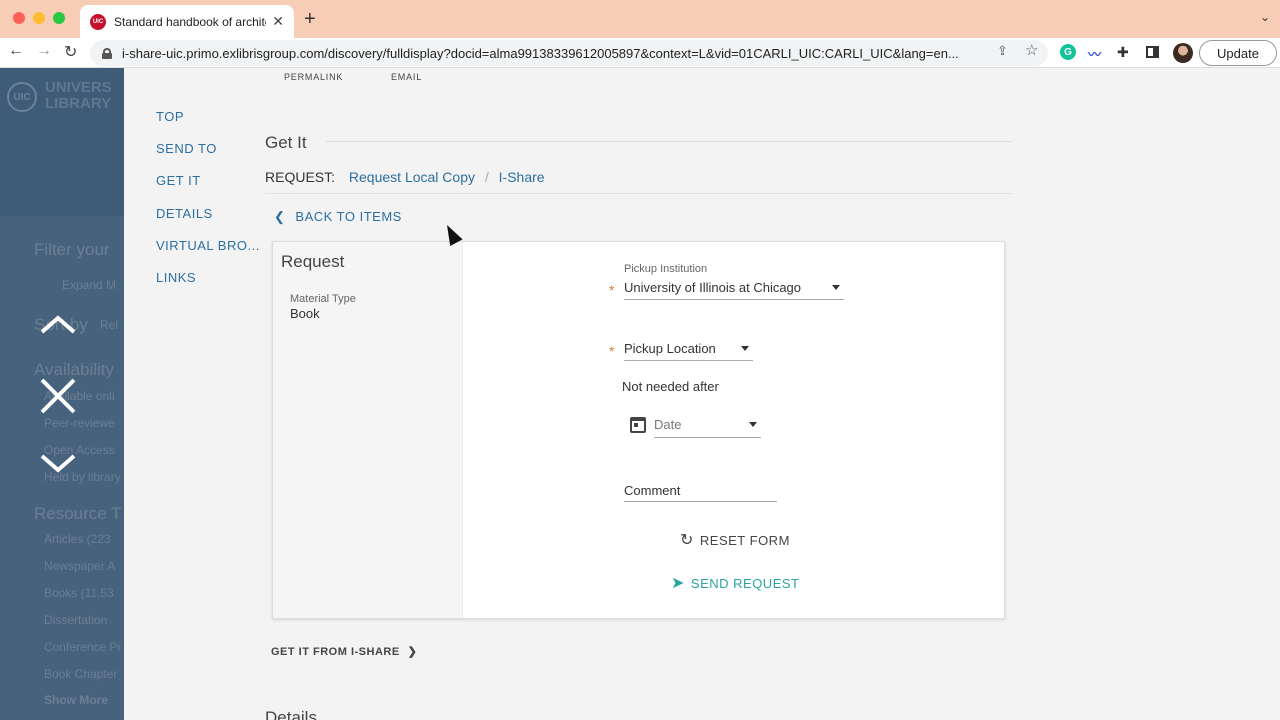 The height and width of the screenshot is (720, 1280). What do you see at coordinates (713, 287) in the screenshot?
I see `pickup-institution-value: University of Illinois at Chicago` at bounding box center [713, 287].